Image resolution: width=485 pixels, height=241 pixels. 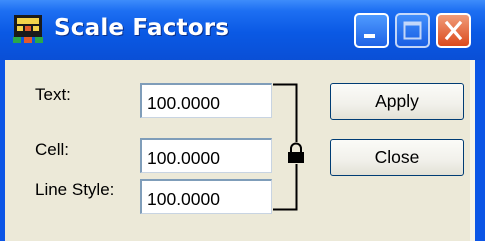 What do you see at coordinates (142, 28) in the screenshot?
I see `window-title: Scale Factors` at bounding box center [142, 28].